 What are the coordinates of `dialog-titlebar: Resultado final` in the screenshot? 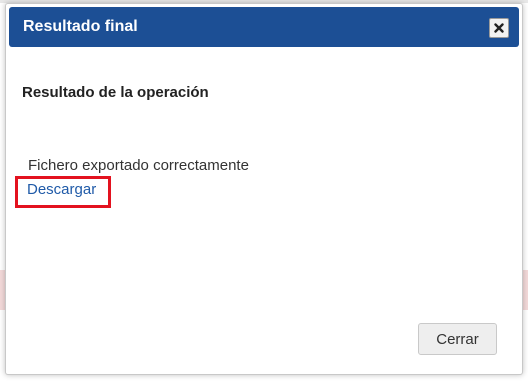 It's located at (264, 27).